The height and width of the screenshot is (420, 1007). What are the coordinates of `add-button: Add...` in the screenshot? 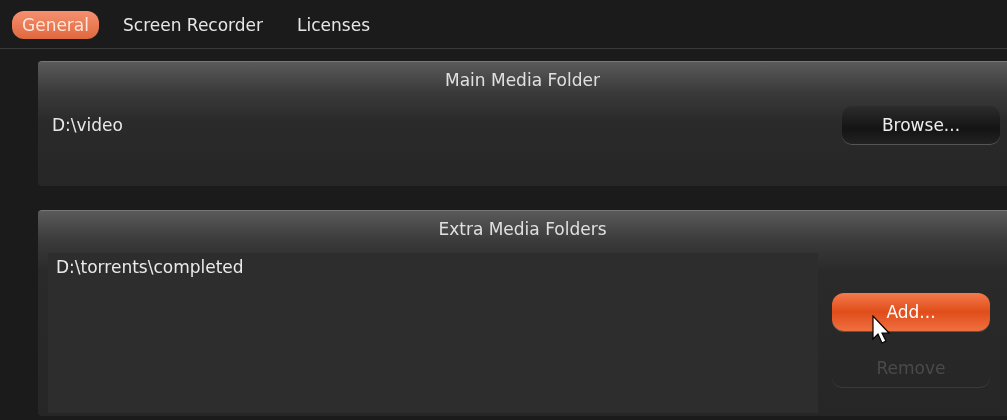 It's located at (911, 312).